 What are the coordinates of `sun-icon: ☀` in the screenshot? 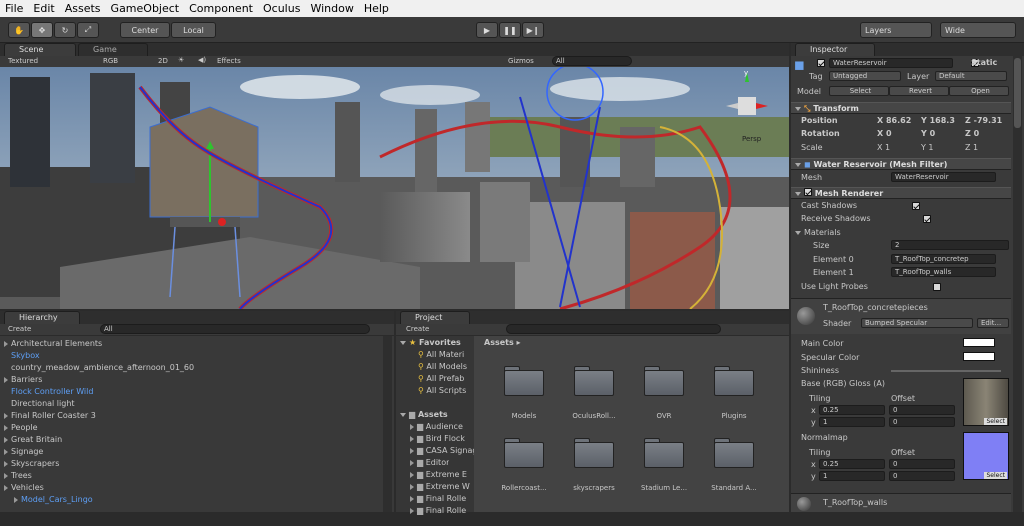 It's located at (181, 60).